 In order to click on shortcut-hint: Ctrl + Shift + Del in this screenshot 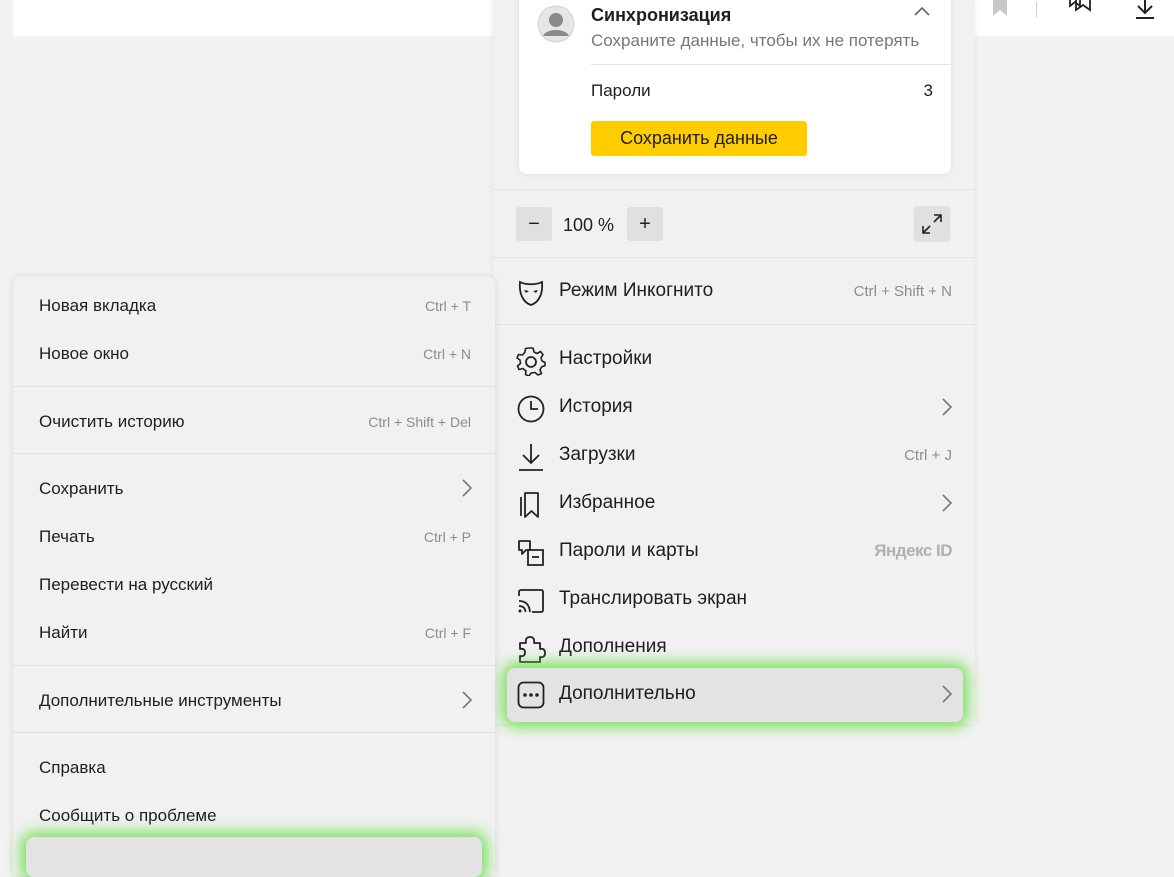, I will do `click(419, 422)`.